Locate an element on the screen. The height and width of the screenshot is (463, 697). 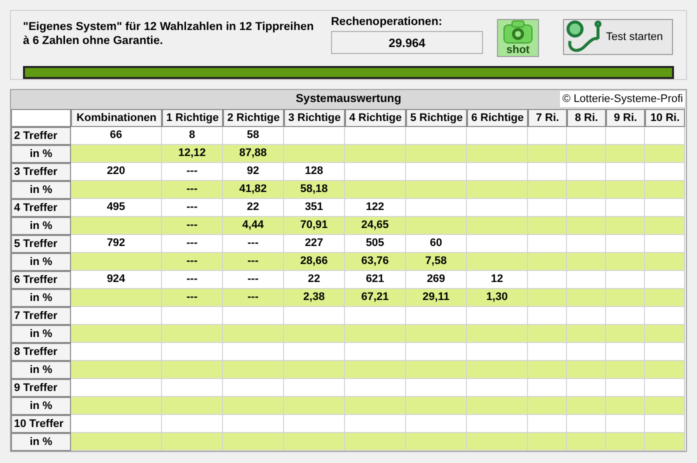
copyright-text: © Lotterie-Systeme-Profi is located at coordinates (622, 99).